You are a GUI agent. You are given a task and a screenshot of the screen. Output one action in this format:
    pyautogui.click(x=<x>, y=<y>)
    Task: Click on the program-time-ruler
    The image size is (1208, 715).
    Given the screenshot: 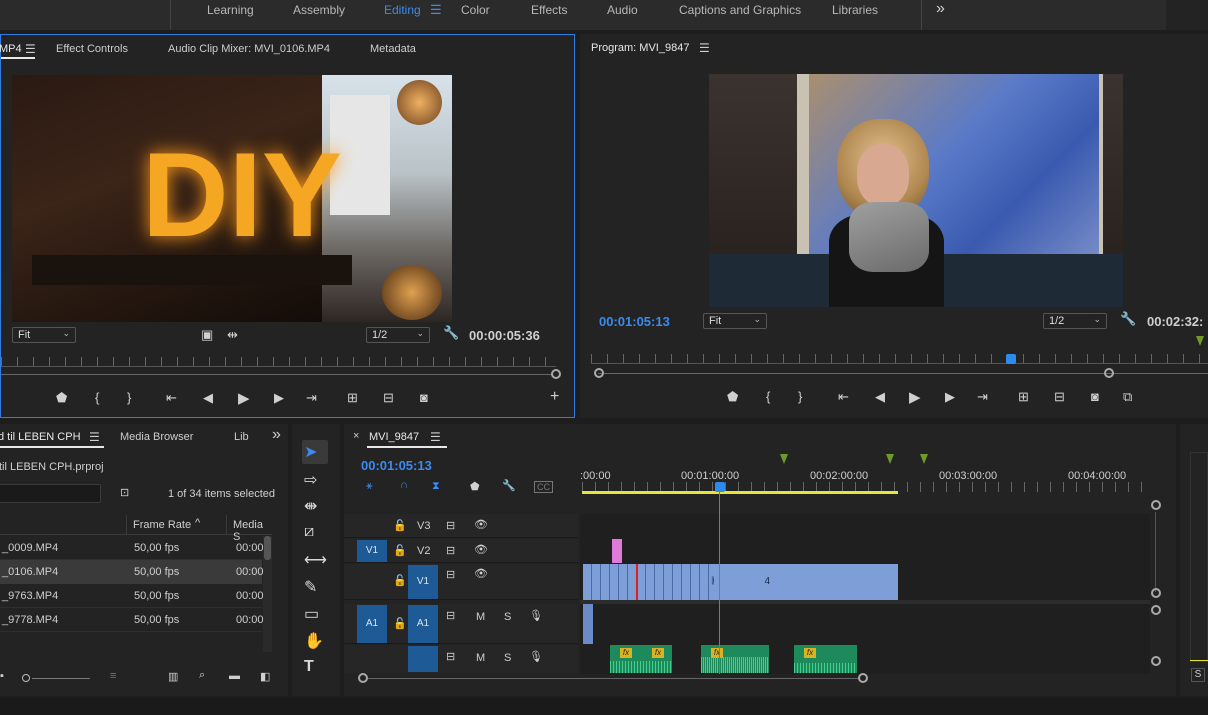 What is the action you would take?
    pyautogui.click(x=899, y=359)
    